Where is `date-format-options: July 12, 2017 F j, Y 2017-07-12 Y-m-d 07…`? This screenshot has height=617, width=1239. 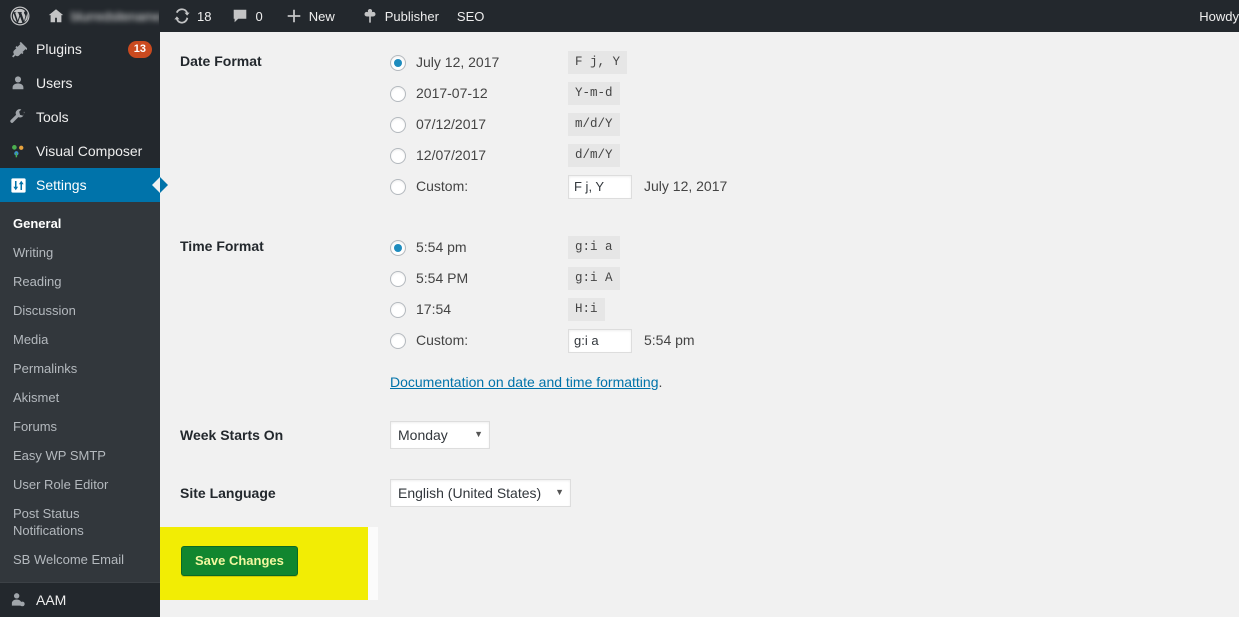
date-format-options: July 12, 2017 F j, Y 2017-07-12 Y-m-d 07… is located at coordinates (660, 124).